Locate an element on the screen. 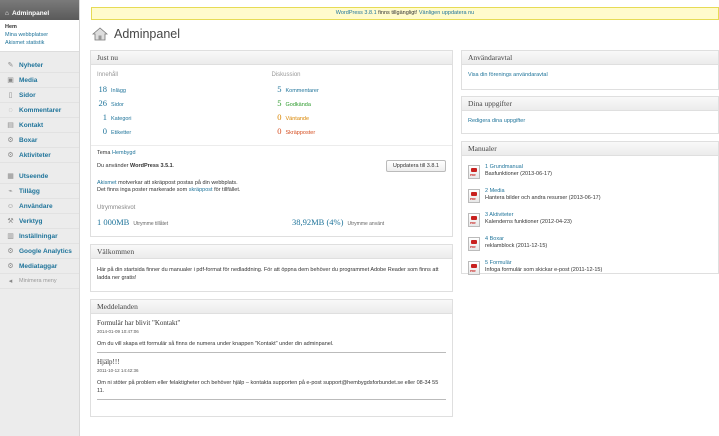  sidebar-item-label: Tillägg is located at coordinates (29, 191).